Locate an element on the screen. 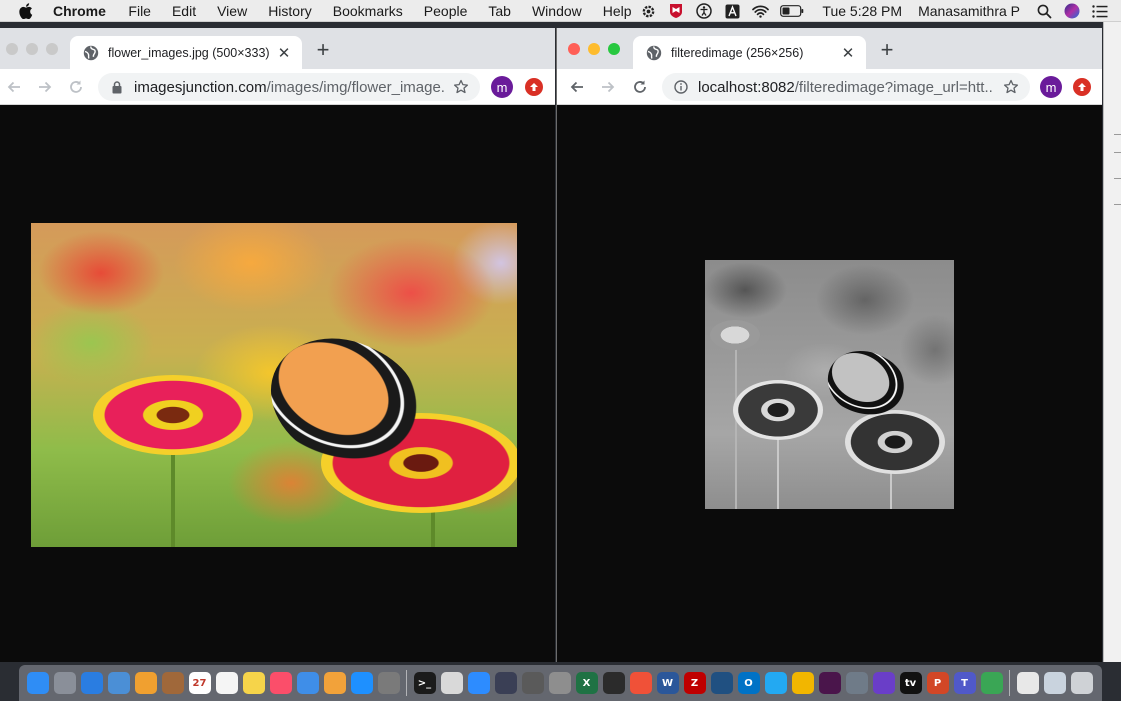 Image resolution: width=1121 pixels, height=701 pixels. notebook-icon is located at coordinates (172, 683).